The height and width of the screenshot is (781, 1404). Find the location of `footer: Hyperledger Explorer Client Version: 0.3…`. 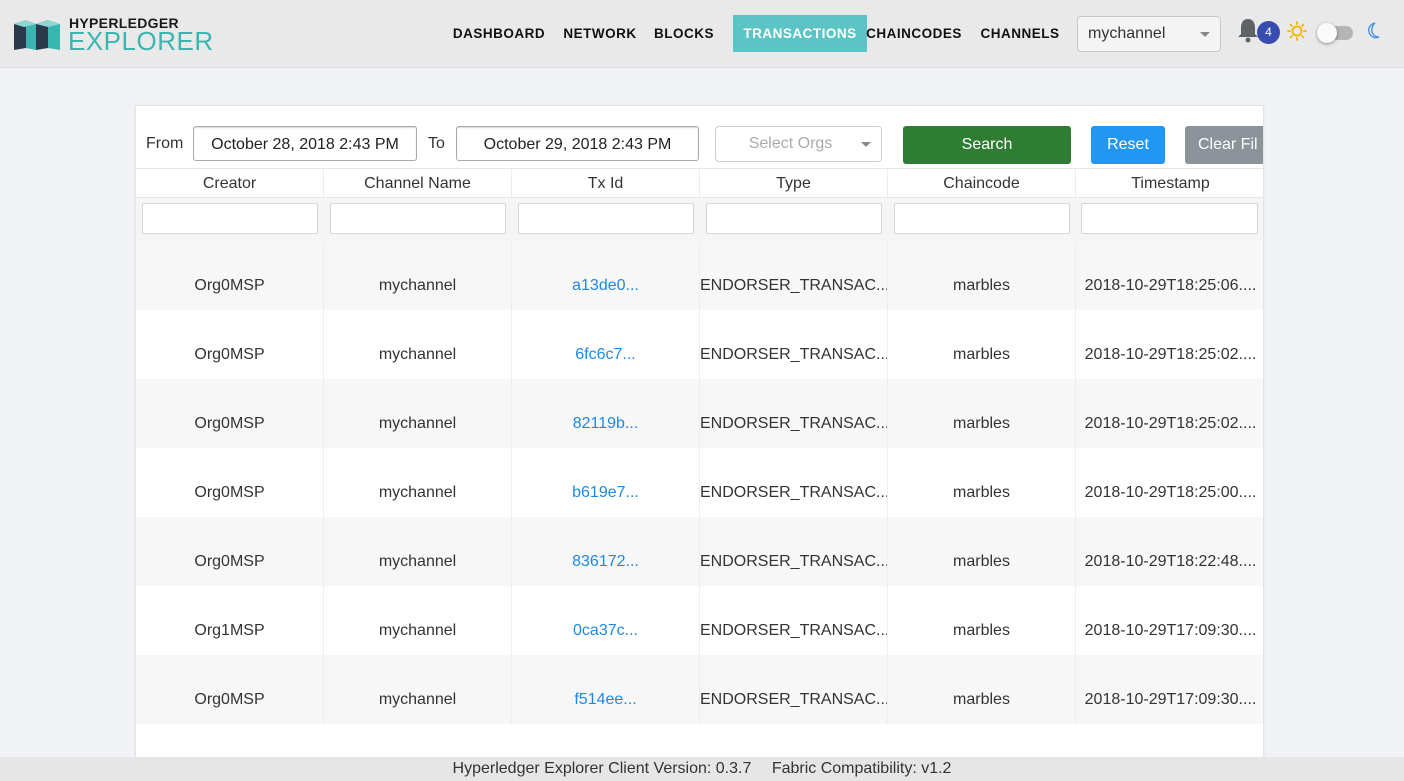

footer: Hyperledger Explorer Client Version: 0.3… is located at coordinates (702, 769).